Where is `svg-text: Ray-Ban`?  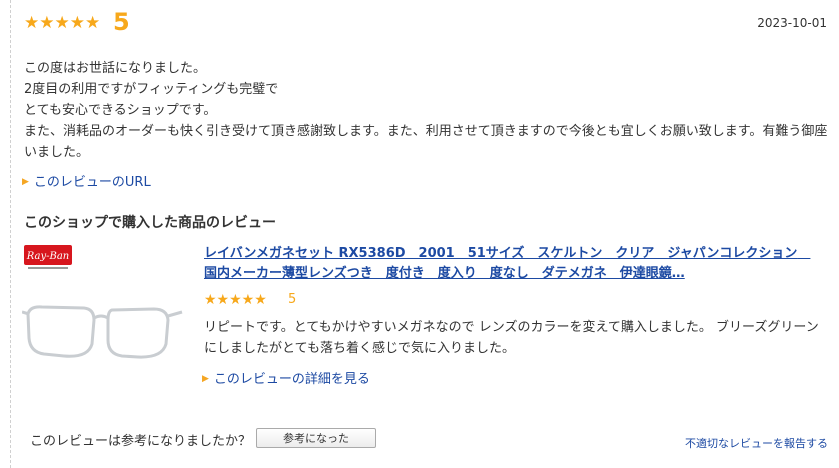
svg-text: Ray-Ban is located at coordinates (48, 256).